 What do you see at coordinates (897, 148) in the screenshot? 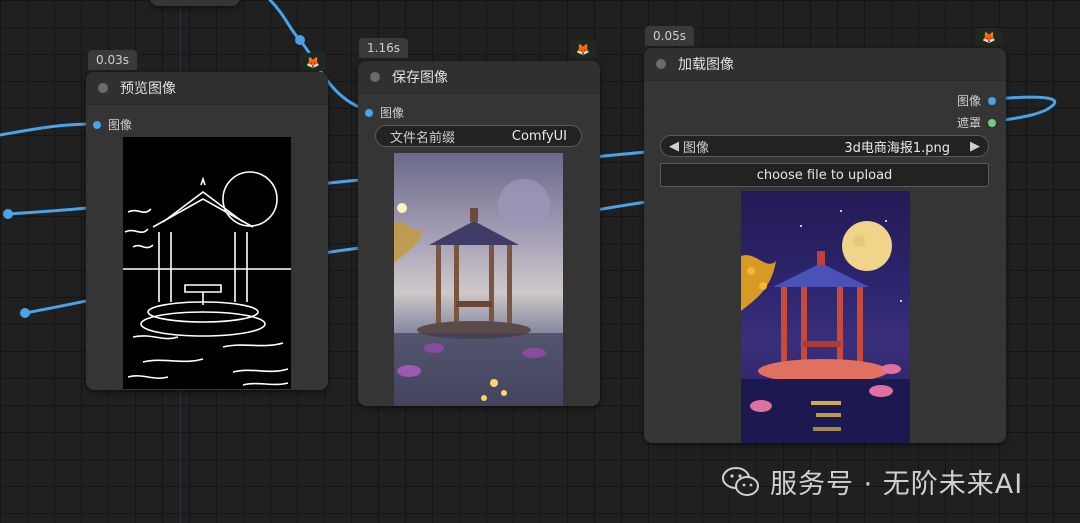
I see `image-select-value: 3d电商海报1.png` at bounding box center [897, 148].